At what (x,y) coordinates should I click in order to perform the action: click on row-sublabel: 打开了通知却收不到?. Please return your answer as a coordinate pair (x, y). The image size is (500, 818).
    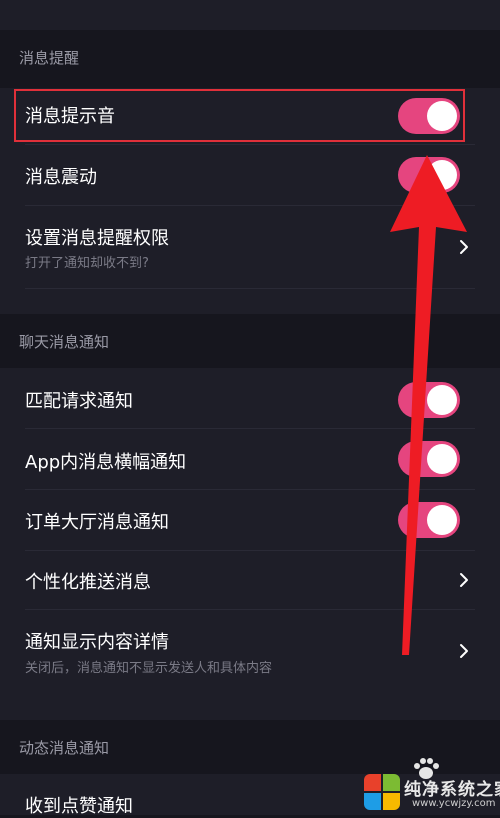
    Looking at the image, I should click on (87, 263).